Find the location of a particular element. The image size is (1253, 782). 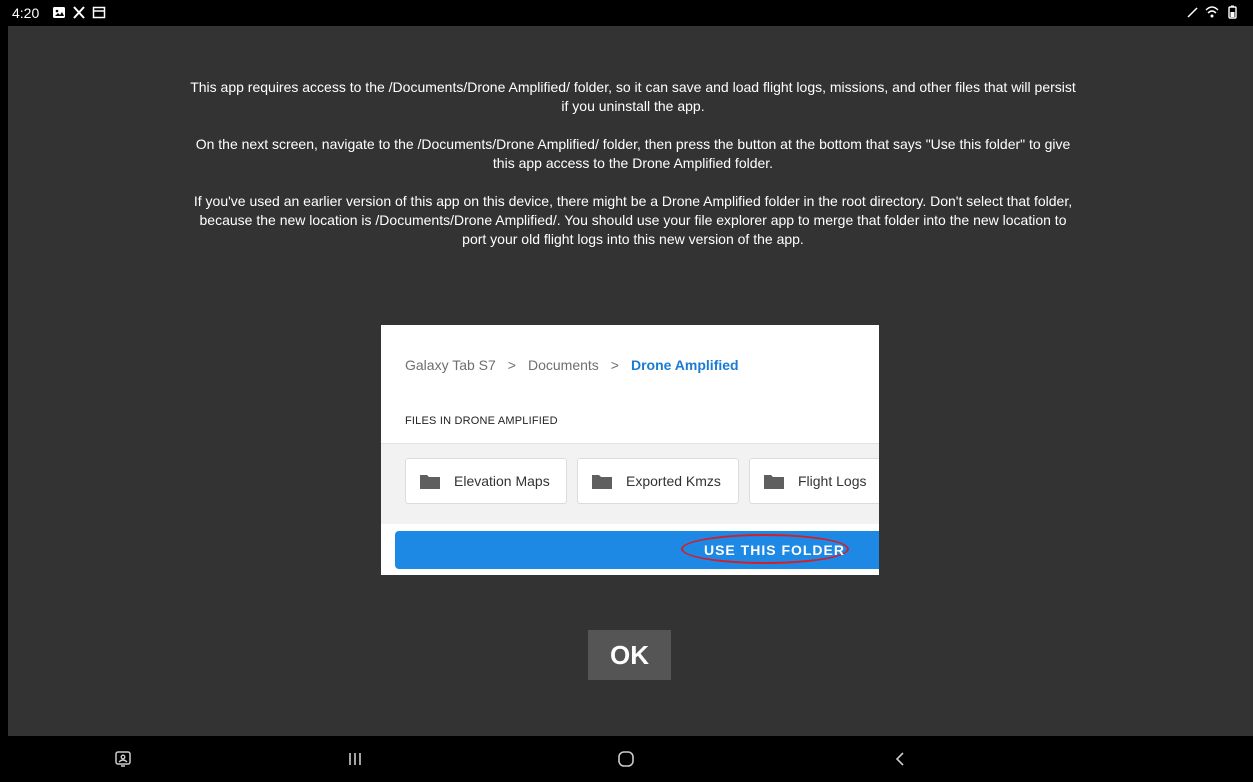

wifi-icon is located at coordinates (1212, 12).